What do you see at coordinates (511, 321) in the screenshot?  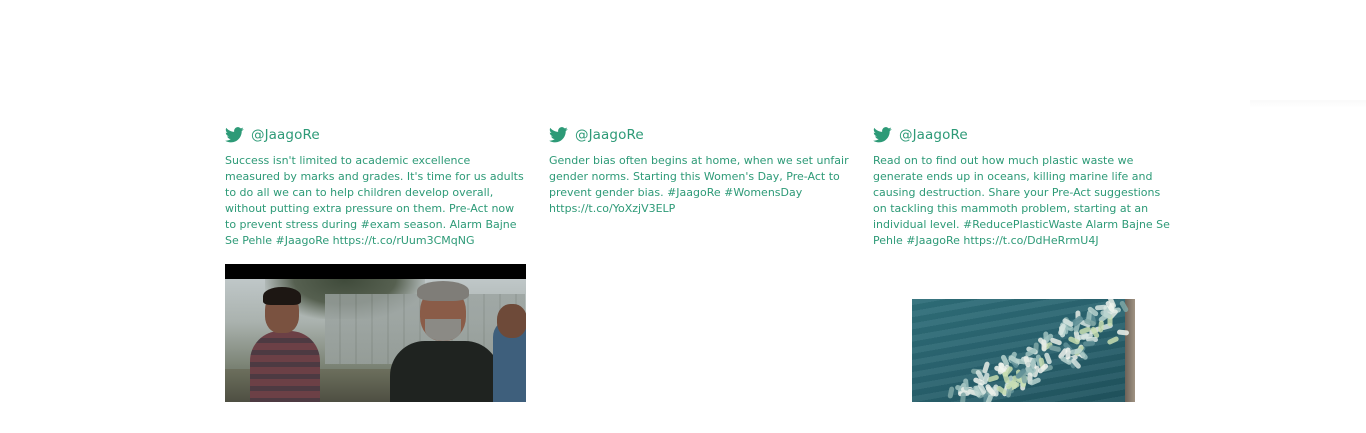 I see `scene-person-third-head` at bounding box center [511, 321].